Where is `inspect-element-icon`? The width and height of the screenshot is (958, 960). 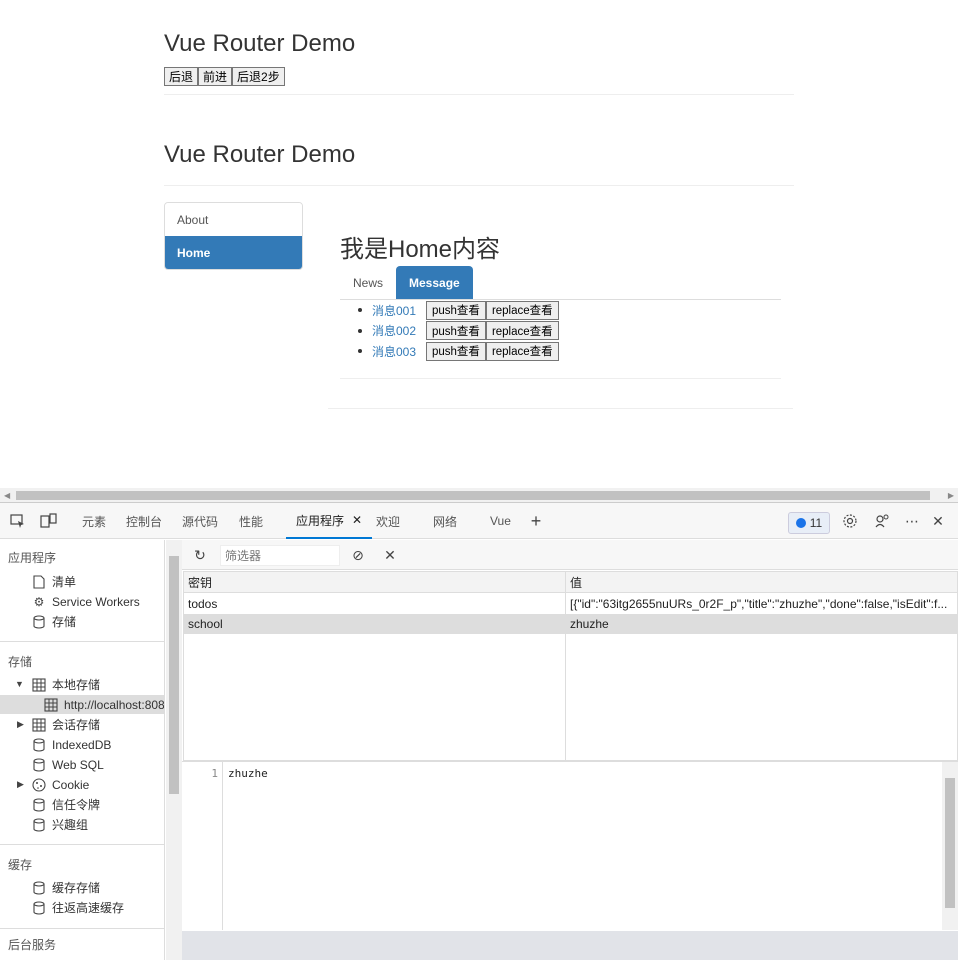 inspect-element-icon is located at coordinates (18, 521).